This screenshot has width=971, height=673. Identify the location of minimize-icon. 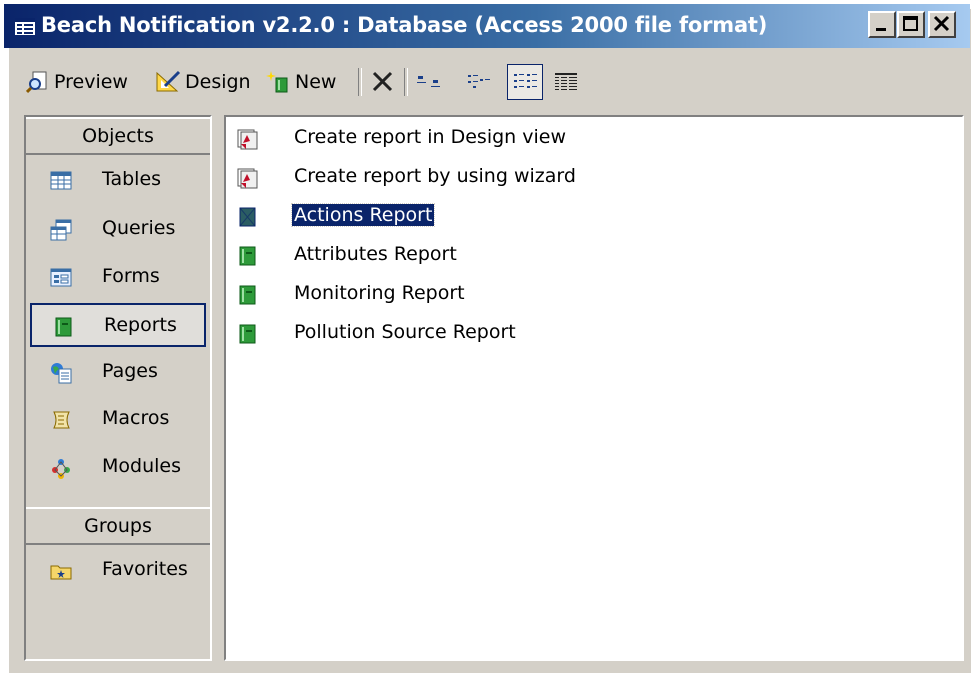
(881, 29).